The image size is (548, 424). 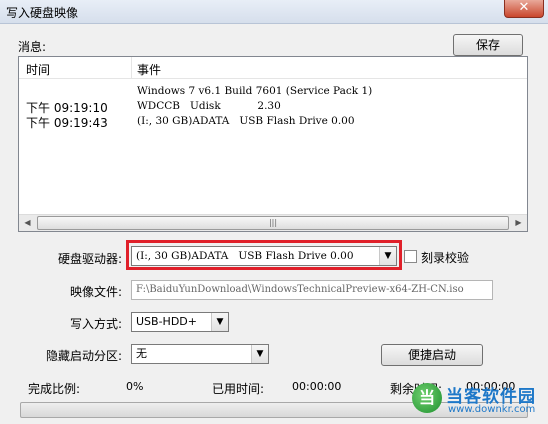 I want to click on hidden-partition-value: 无, so click(x=141, y=353).